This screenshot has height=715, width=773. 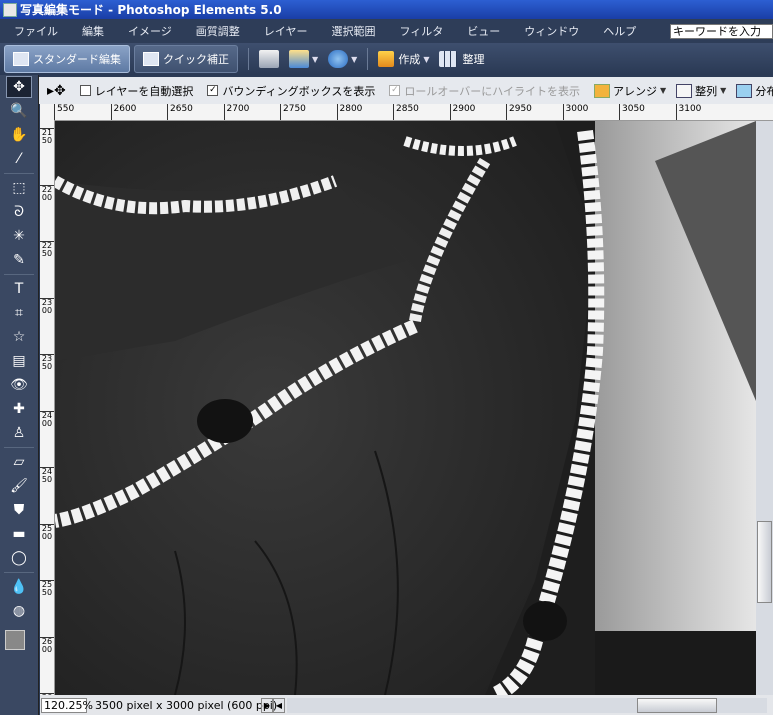 What do you see at coordinates (299, 59) in the screenshot?
I see `share-icon` at bounding box center [299, 59].